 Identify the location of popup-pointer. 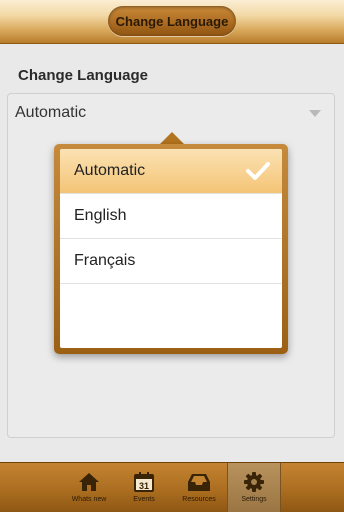
(172, 138).